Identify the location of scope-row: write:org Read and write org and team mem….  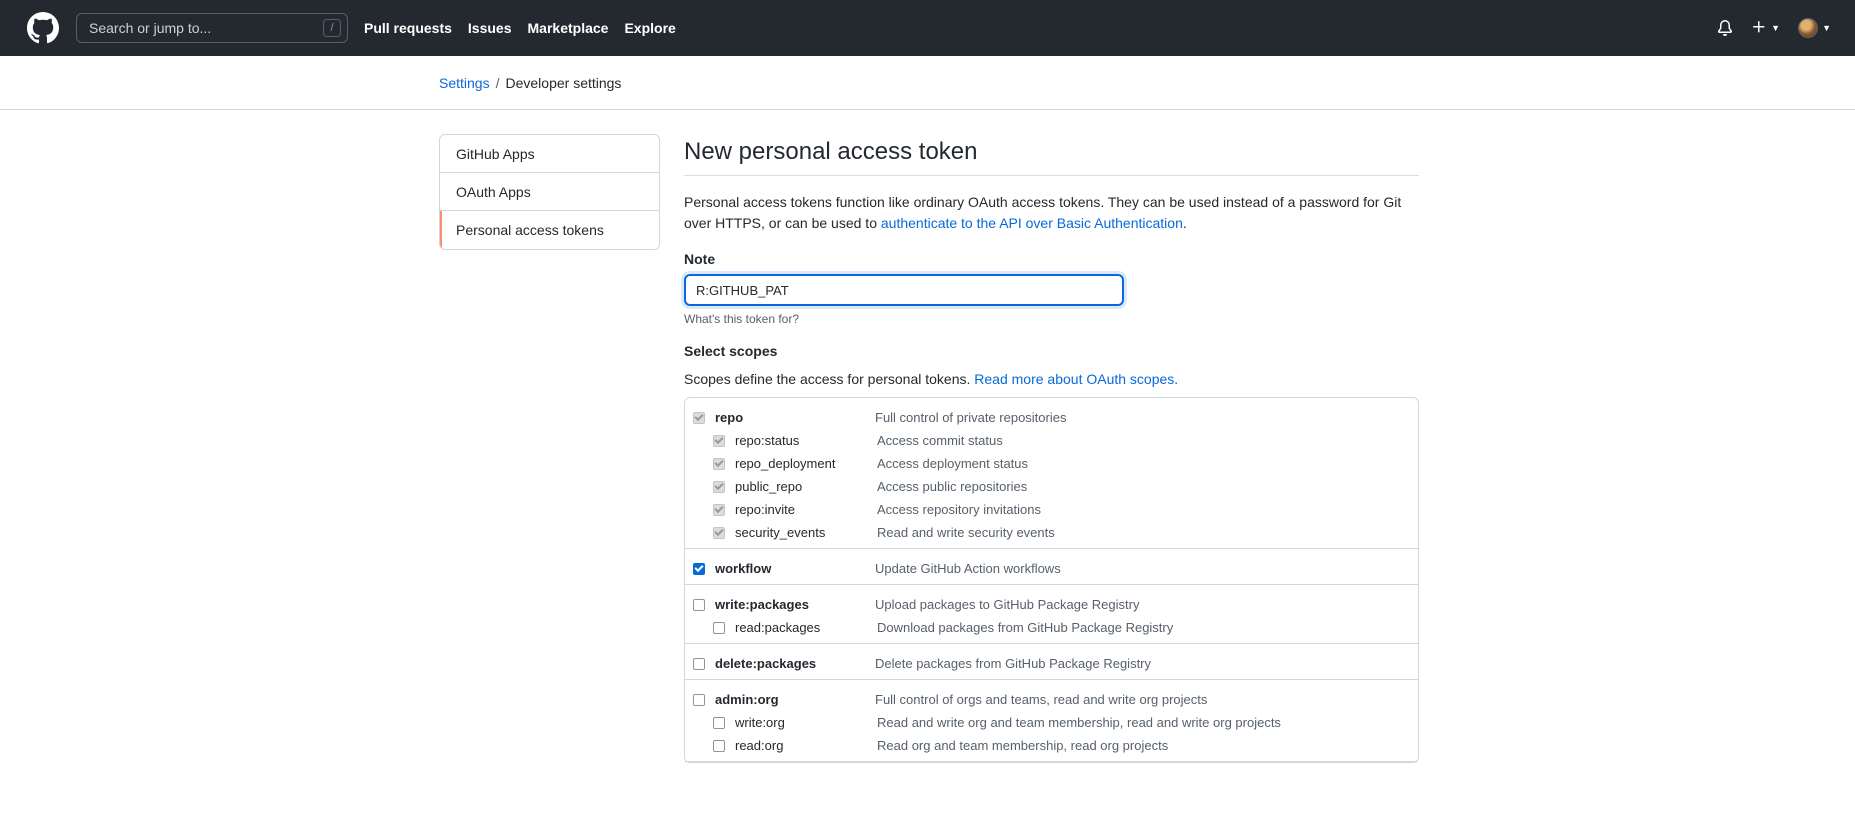
(1051, 722).